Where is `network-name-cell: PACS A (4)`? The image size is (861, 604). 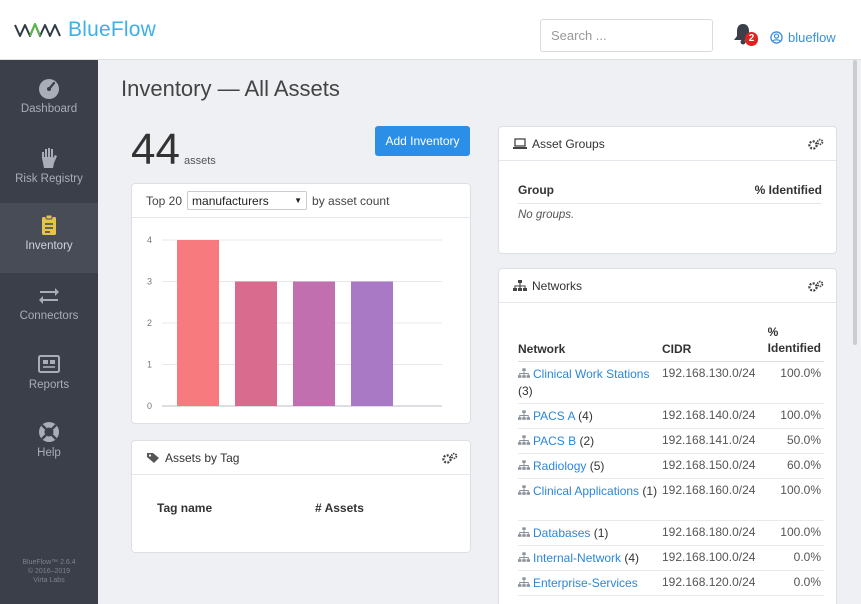
network-name-cell: PACS A (4) is located at coordinates (588, 416).